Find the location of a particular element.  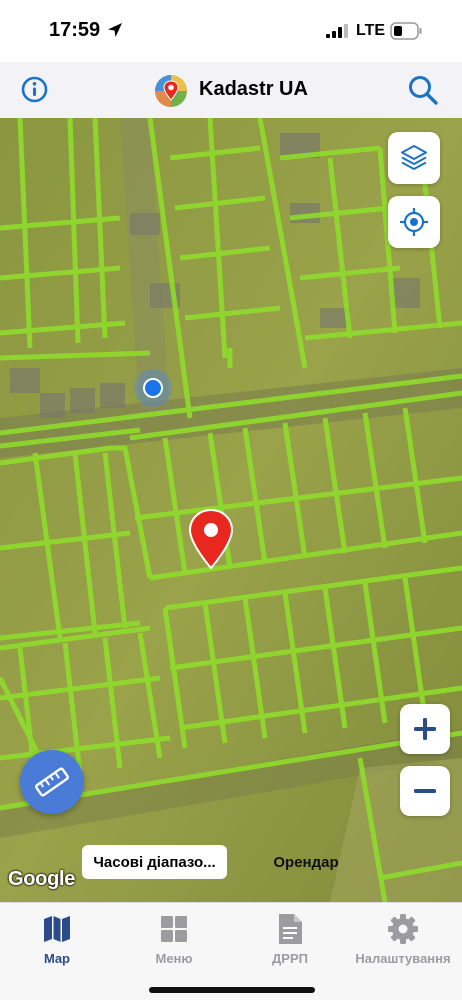

status-bar: 17:59 LTE is located at coordinates (231, 31).